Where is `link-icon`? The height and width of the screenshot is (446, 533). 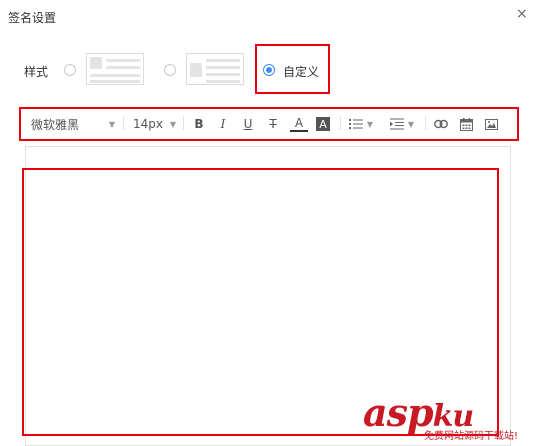 link-icon is located at coordinates (441, 124).